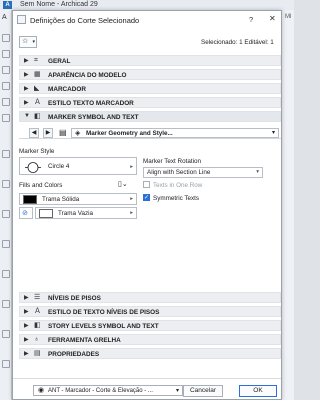 This screenshot has width=320, height=400. Describe the element at coordinates (258, 391) in the screenshot. I see `ok-button: OK` at that location.